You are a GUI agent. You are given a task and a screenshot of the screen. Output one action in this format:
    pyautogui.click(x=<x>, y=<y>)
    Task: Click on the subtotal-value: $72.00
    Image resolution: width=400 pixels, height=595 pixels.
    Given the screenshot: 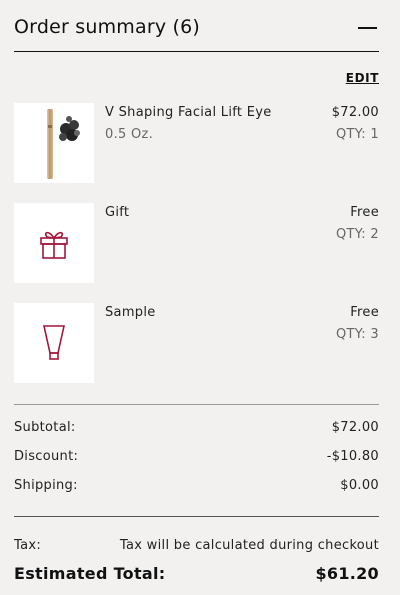 What is the action you would take?
    pyautogui.click(x=355, y=427)
    